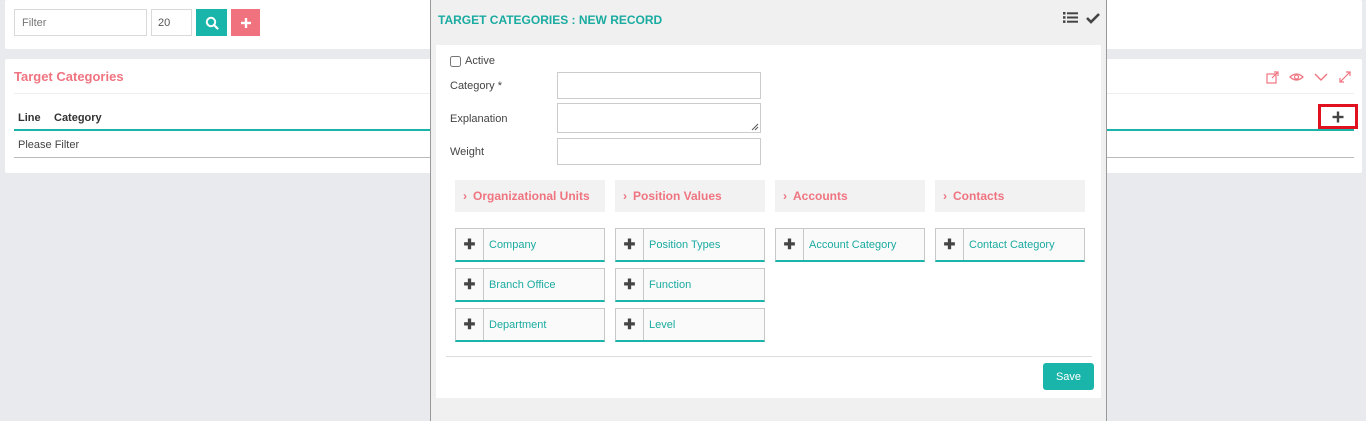 The image size is (1366, 421). Describe the element at coordinates (1010, 196) in the screenshot. I see `section-contacts: › Contacts` at that location.